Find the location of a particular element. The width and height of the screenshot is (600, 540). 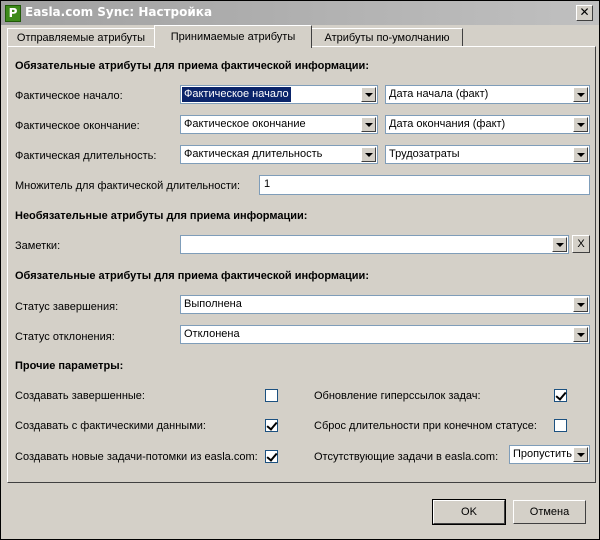

window-title: Easla.com Sync: Настройка is located at coordinates (119, 12).